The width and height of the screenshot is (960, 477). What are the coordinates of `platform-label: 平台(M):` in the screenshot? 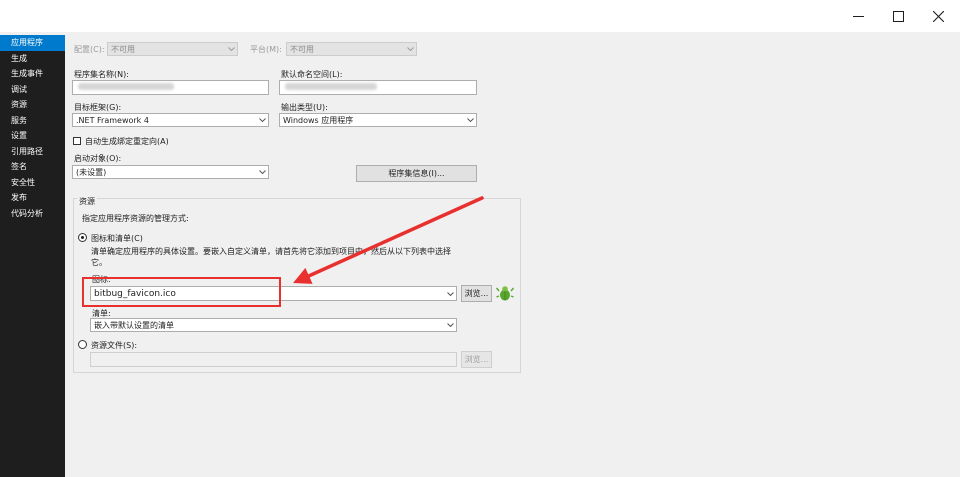 It's located at (266, 49).